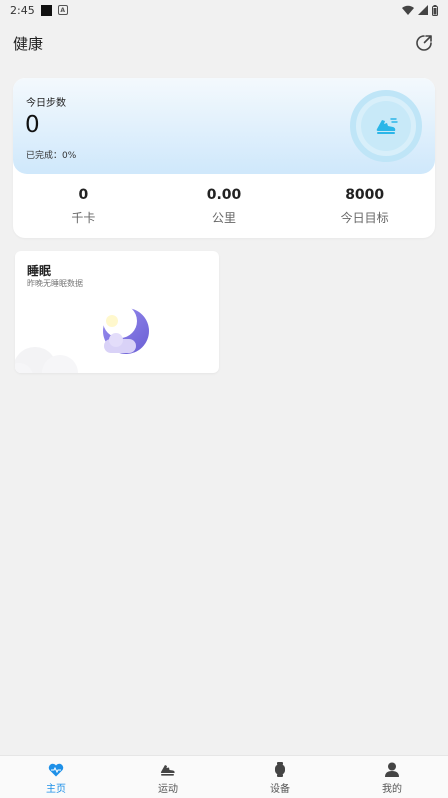 This screenshot has width=448, height=798. Describe the element at coordinates (224, 126) in the screenshot. I see `steps-summary: 今日步数 0 已完成：0%` at that location.